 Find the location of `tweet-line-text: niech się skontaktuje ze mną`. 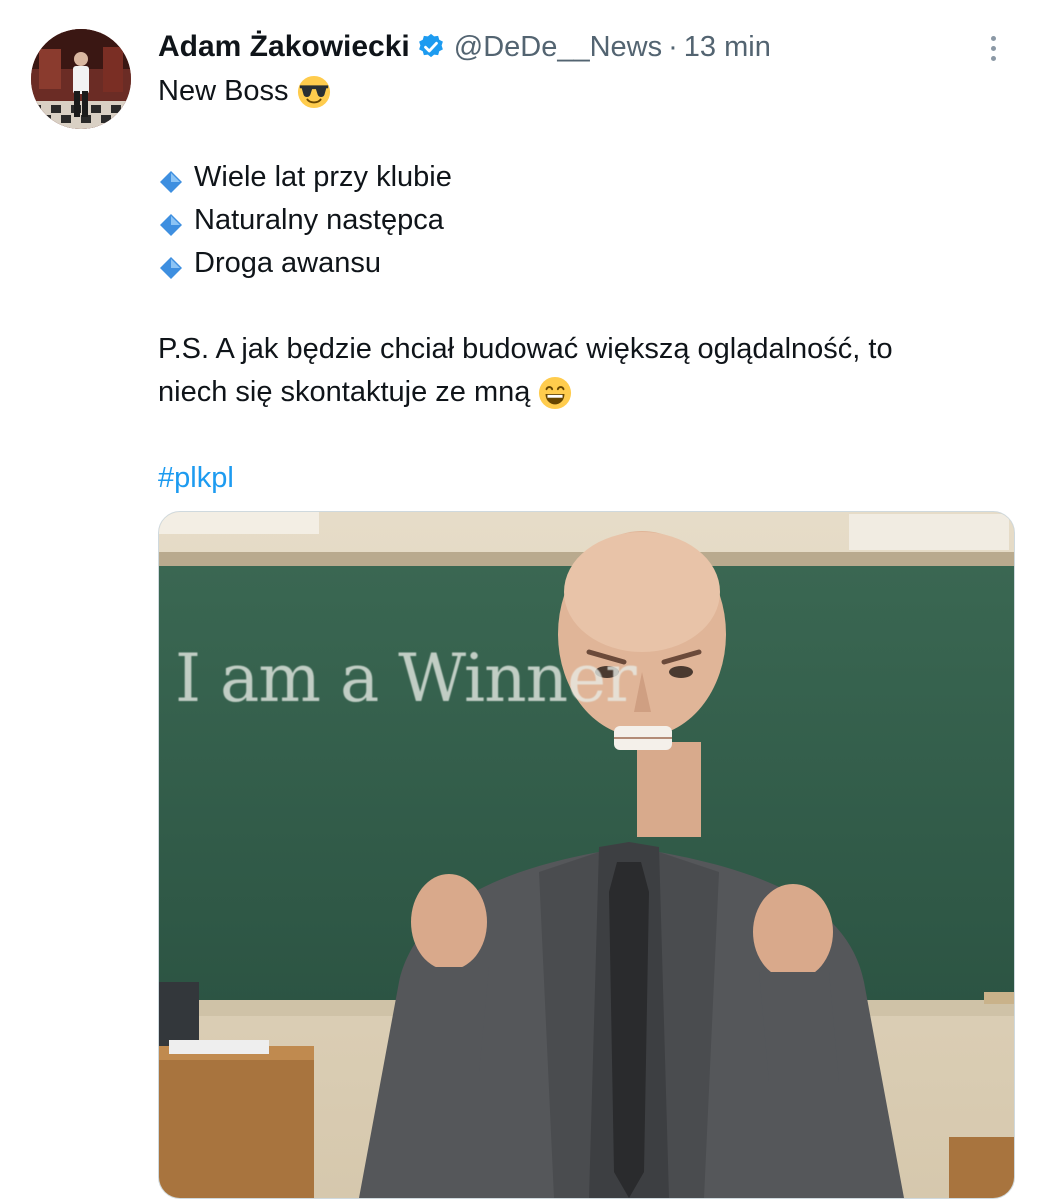

tweet-line-text: niech się skontaktuje ze mną is located at coordinates (344, 392).